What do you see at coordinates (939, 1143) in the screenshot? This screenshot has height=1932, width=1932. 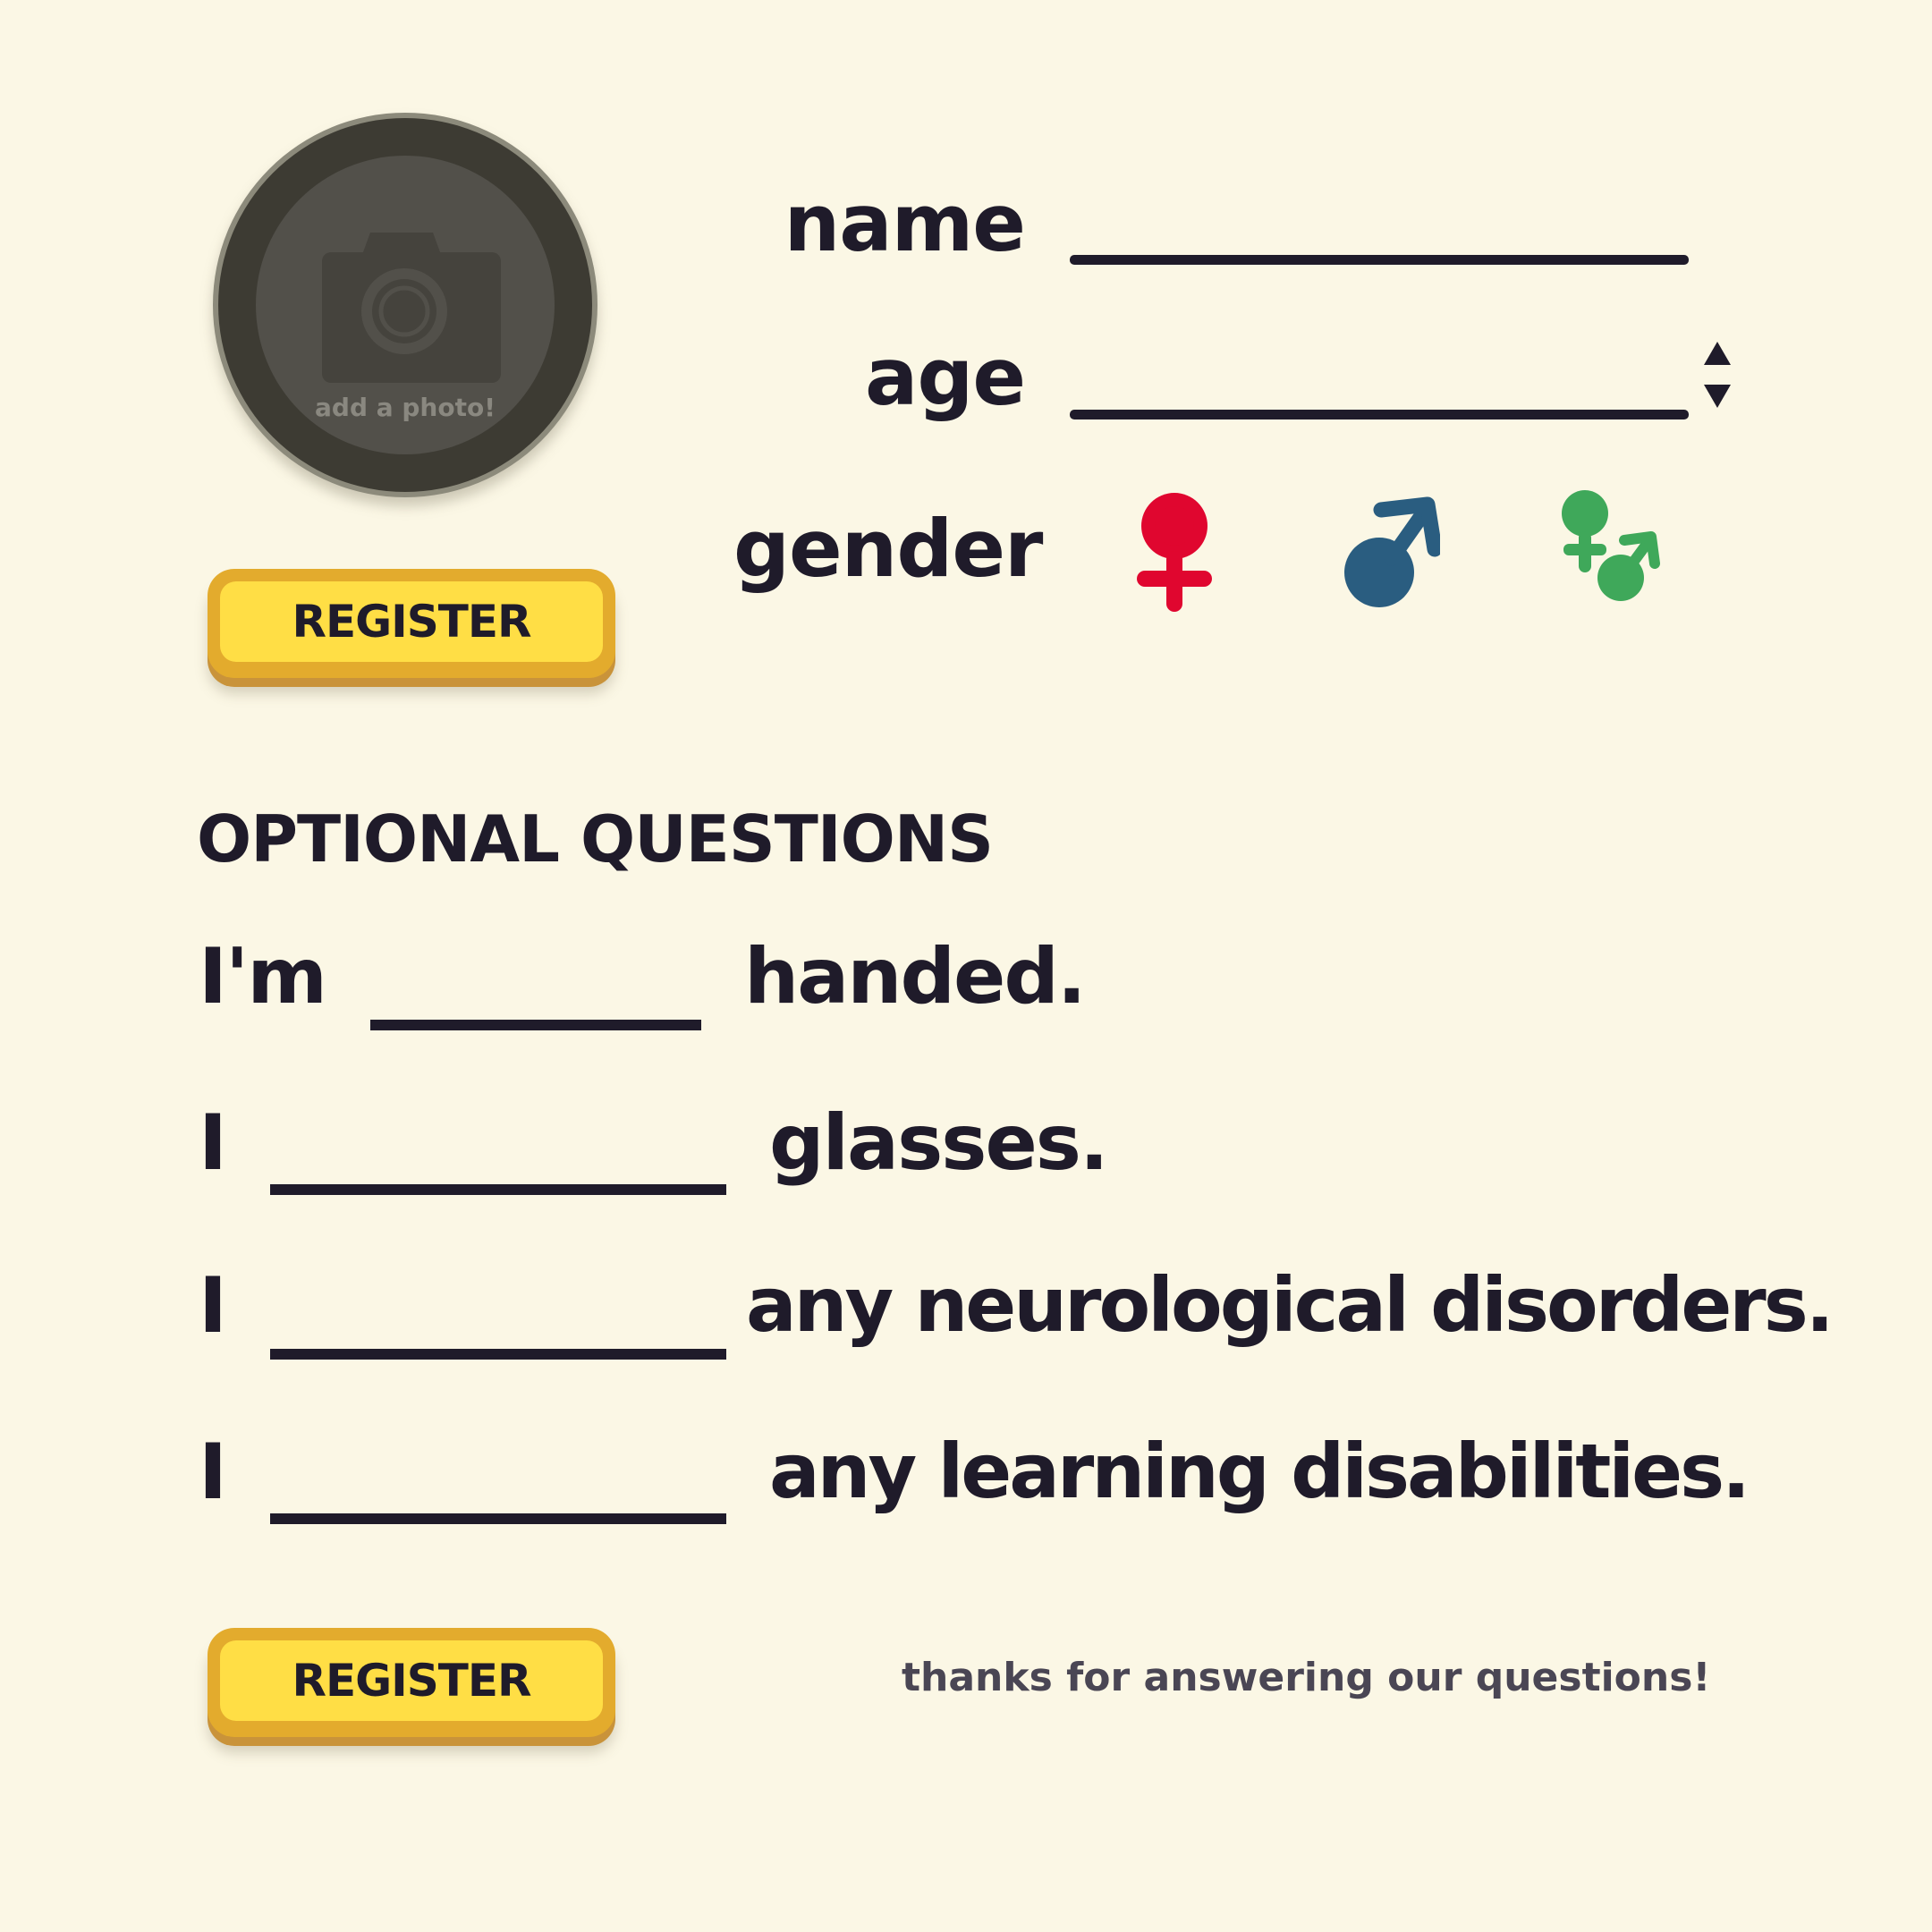 I see `question-2-suffix: glasses.` at bounding box center [939, 1143].